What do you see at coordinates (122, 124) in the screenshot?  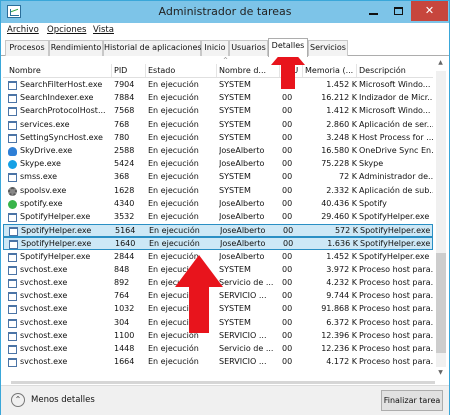 I see `pid-cell: 768` at bounding box center [122, 124].